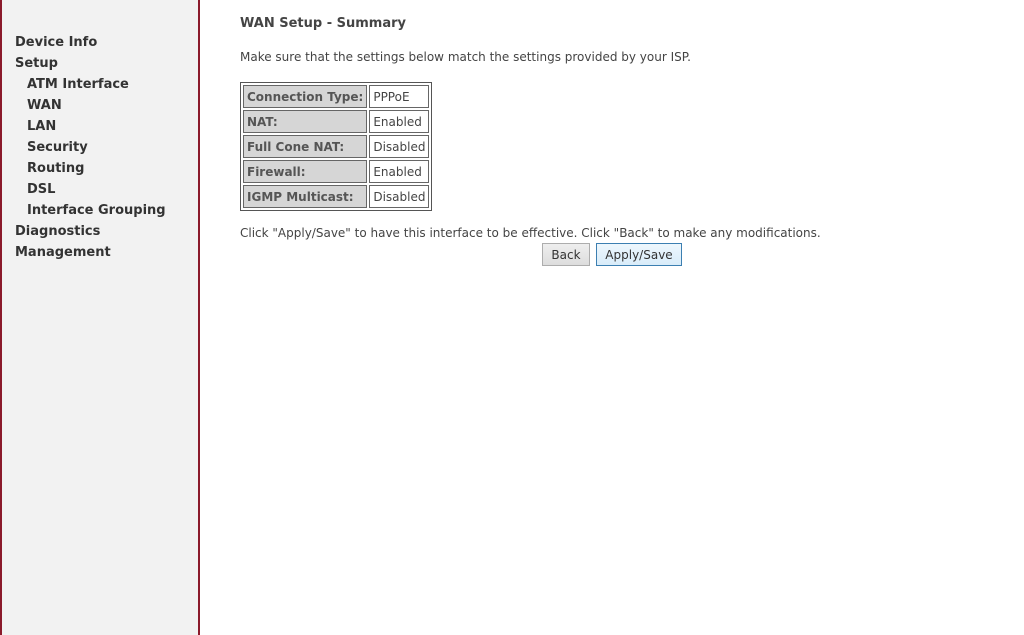 The width and height of the screenshot is (1024, 635). What do you see at coordinates (90, 85) in the screenshot?
I see `sidebar-item-atm-interface: ATM Interface` at bounding box center [90, 85].